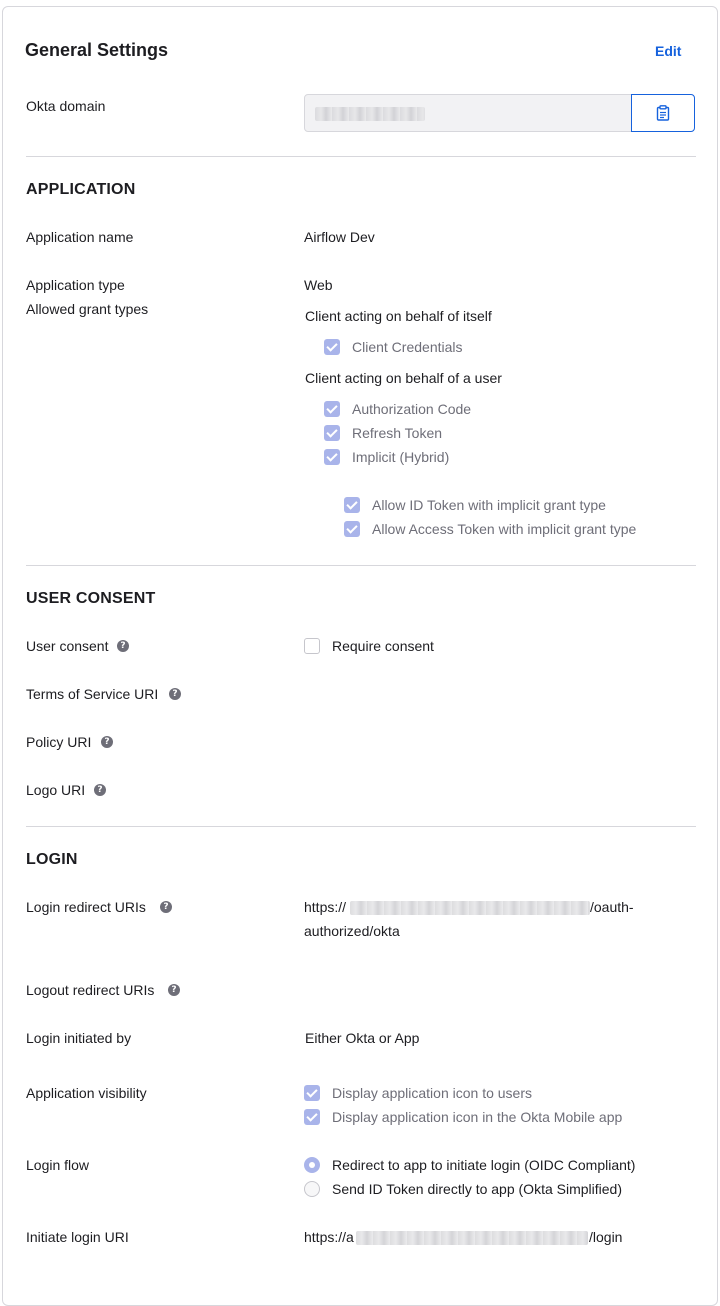 The height and width of the screenshot is (1306, 720). I want to click on redacted-initiate-host, so click(472, 1238).